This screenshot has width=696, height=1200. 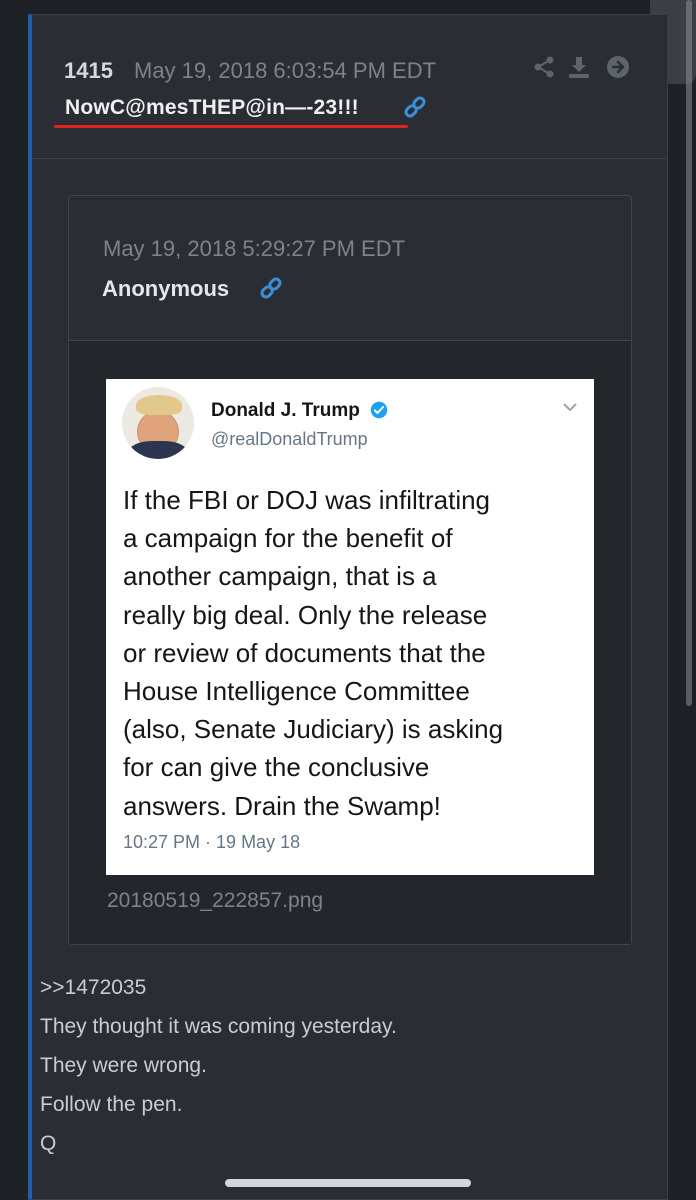 I want to click on verified-badge-icon, so click(x=379, y=410).